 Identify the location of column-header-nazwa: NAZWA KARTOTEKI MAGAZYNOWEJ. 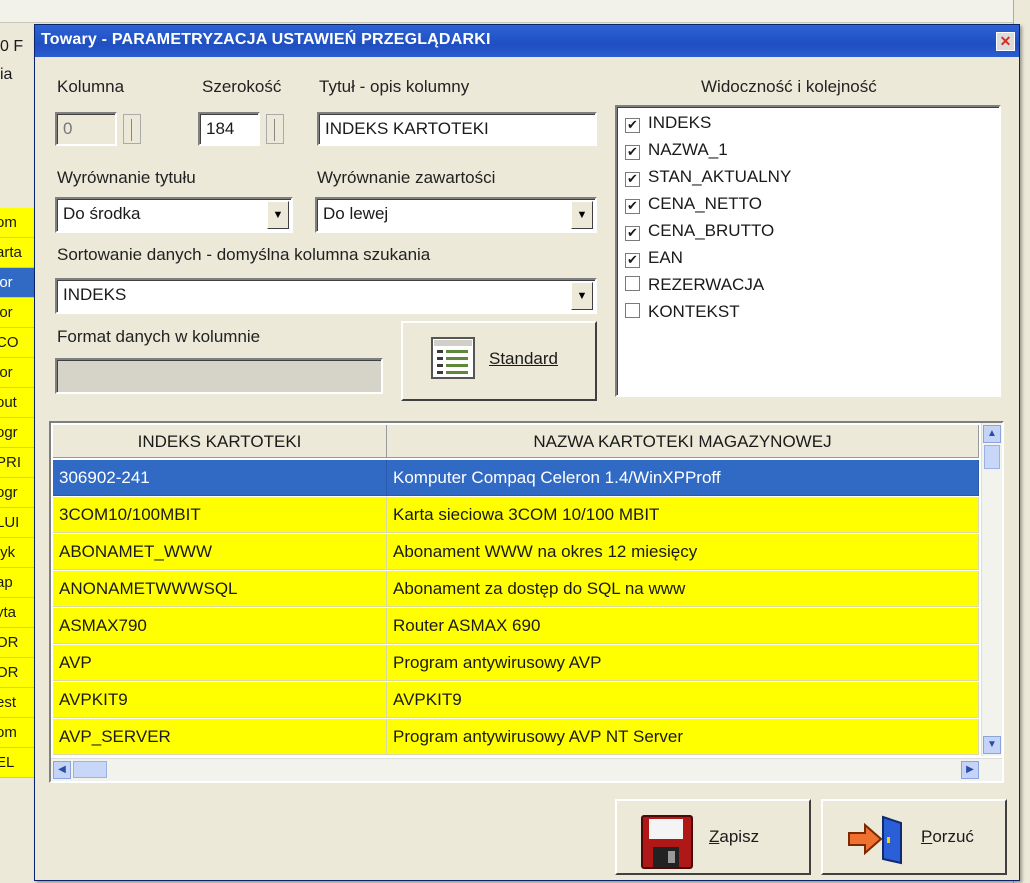
(683, 441).